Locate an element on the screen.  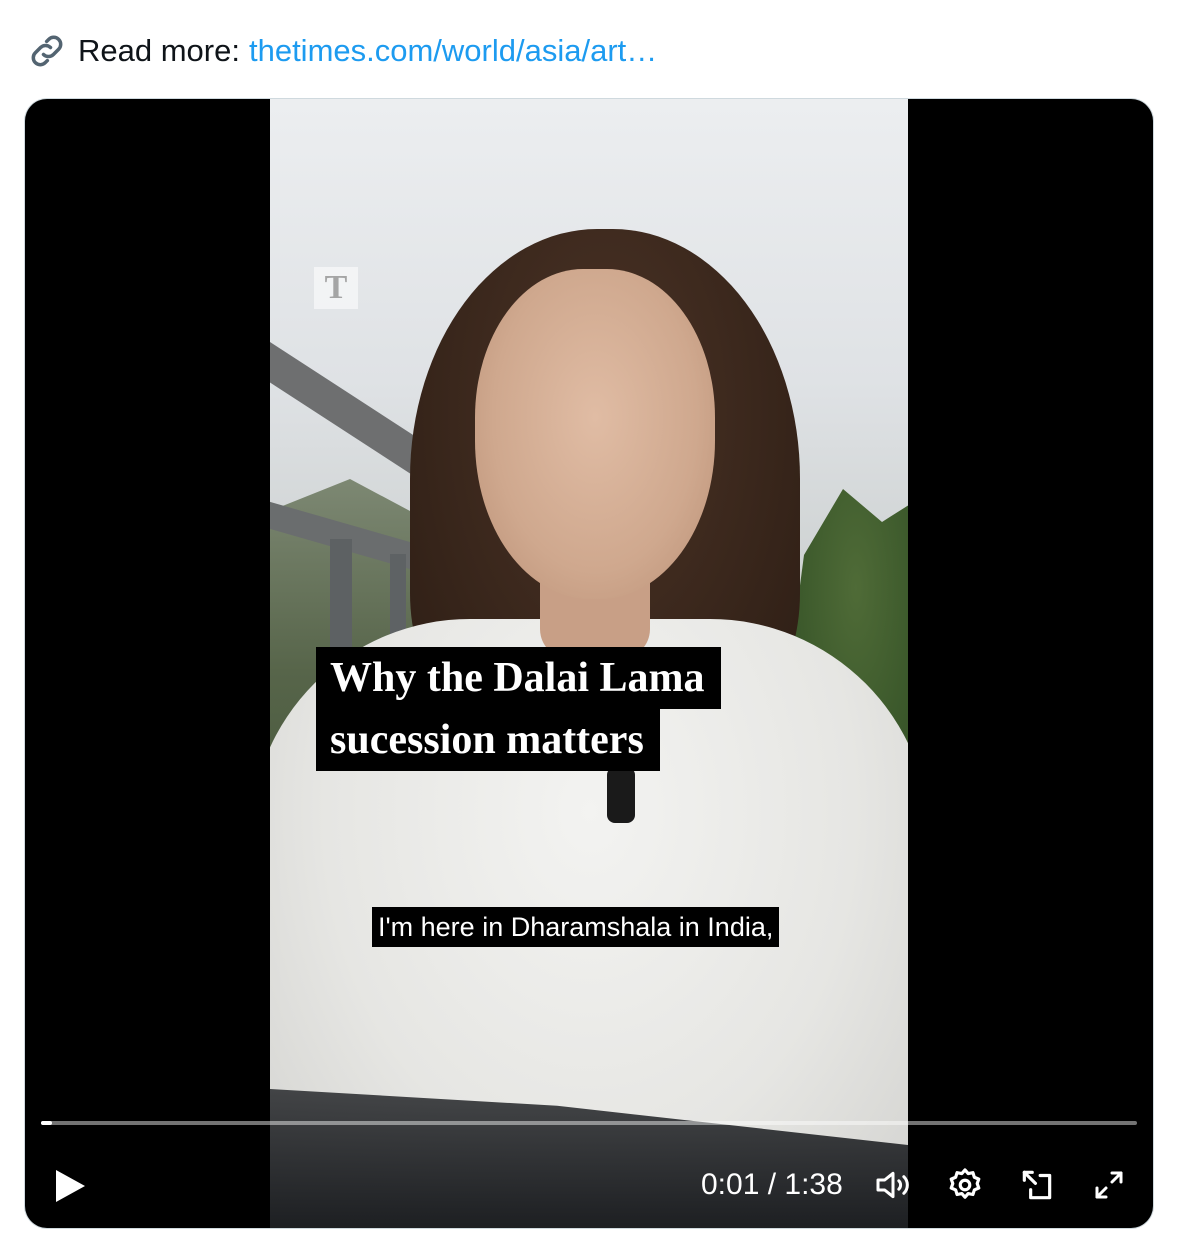
video-title-overlay: Why the Dalai Lama sucession matters is located at coordinates (518, 709).